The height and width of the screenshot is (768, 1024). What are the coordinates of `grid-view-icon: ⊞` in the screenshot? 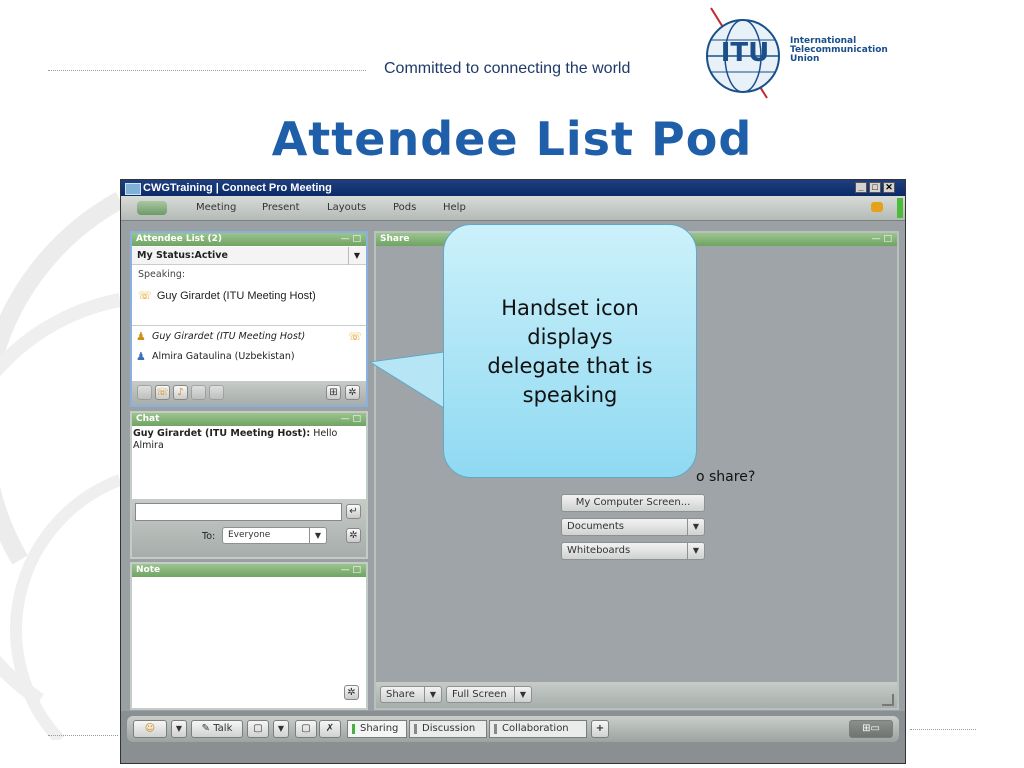 It's located at (333, 392).